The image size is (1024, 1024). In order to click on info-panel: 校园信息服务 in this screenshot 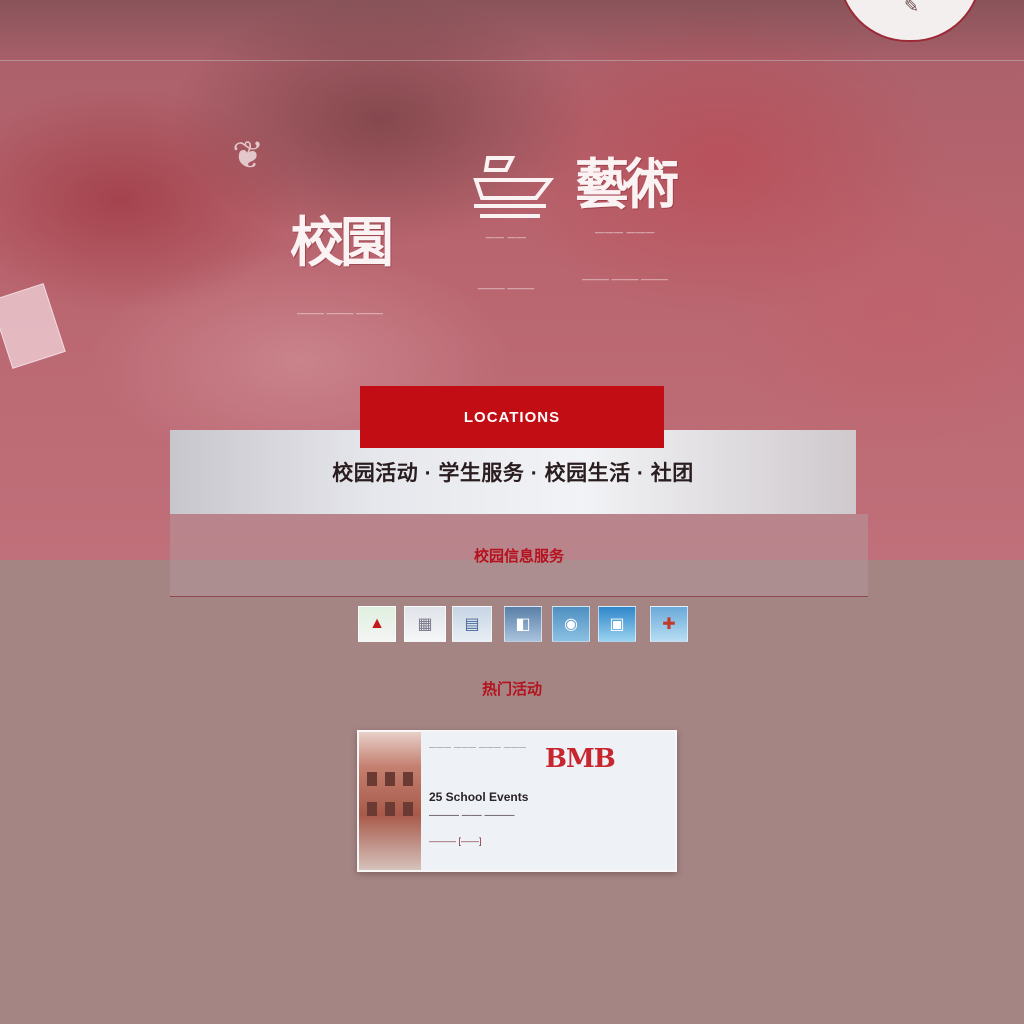, I will do `click(519, 555)`.